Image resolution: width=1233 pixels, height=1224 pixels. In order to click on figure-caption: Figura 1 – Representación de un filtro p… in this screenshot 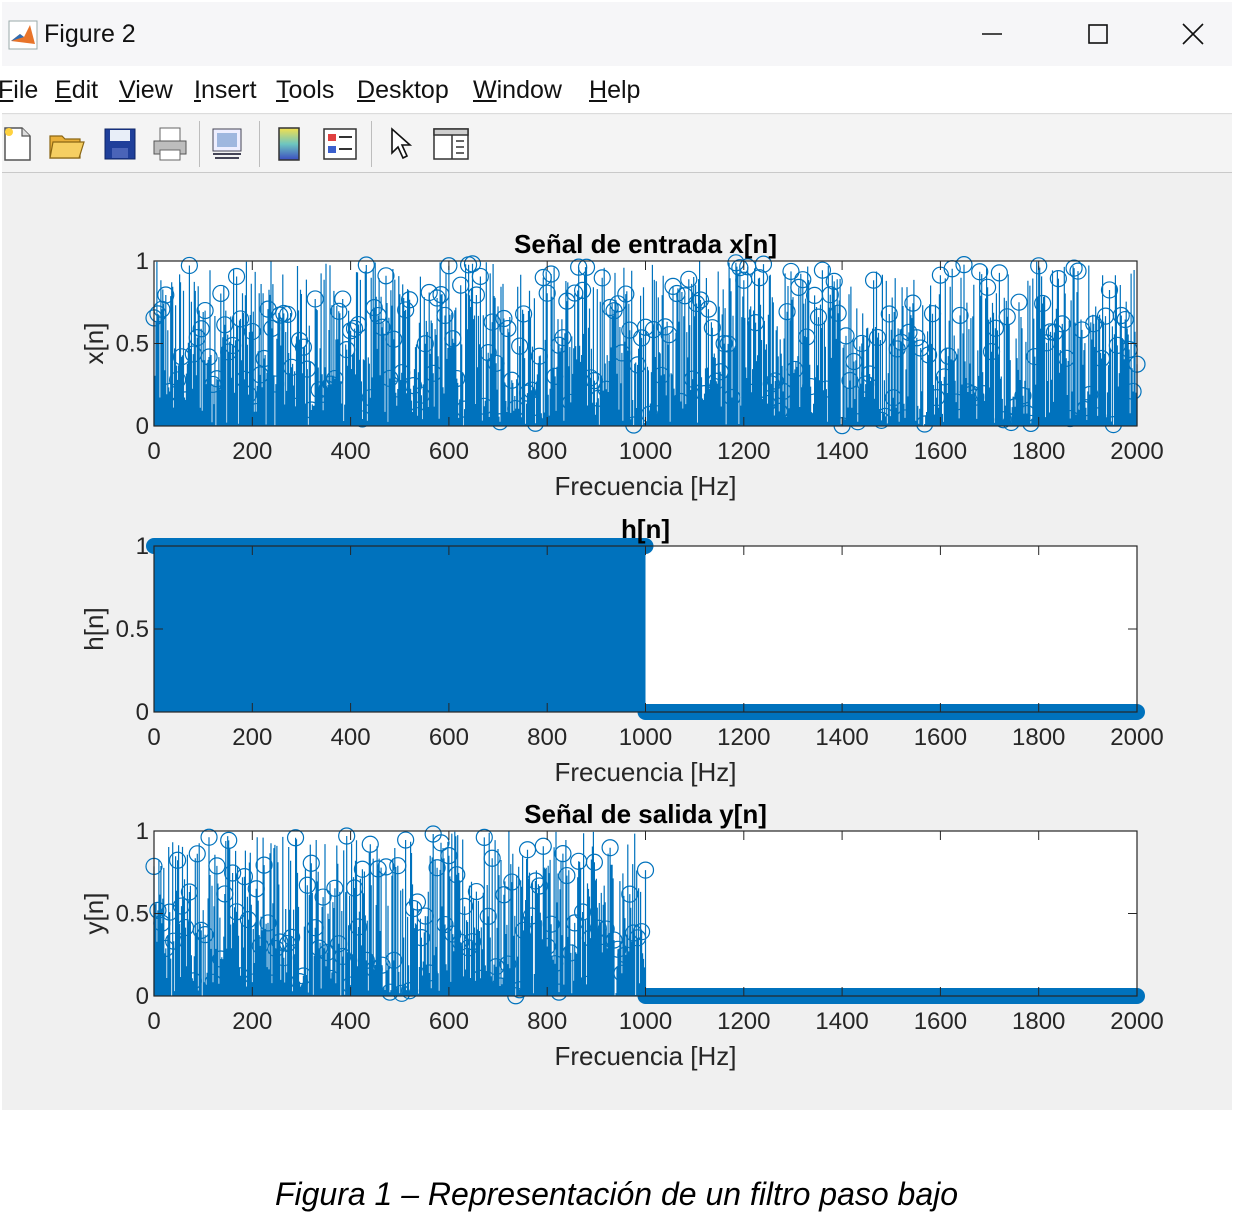, I will do `click(616, 1194)`.